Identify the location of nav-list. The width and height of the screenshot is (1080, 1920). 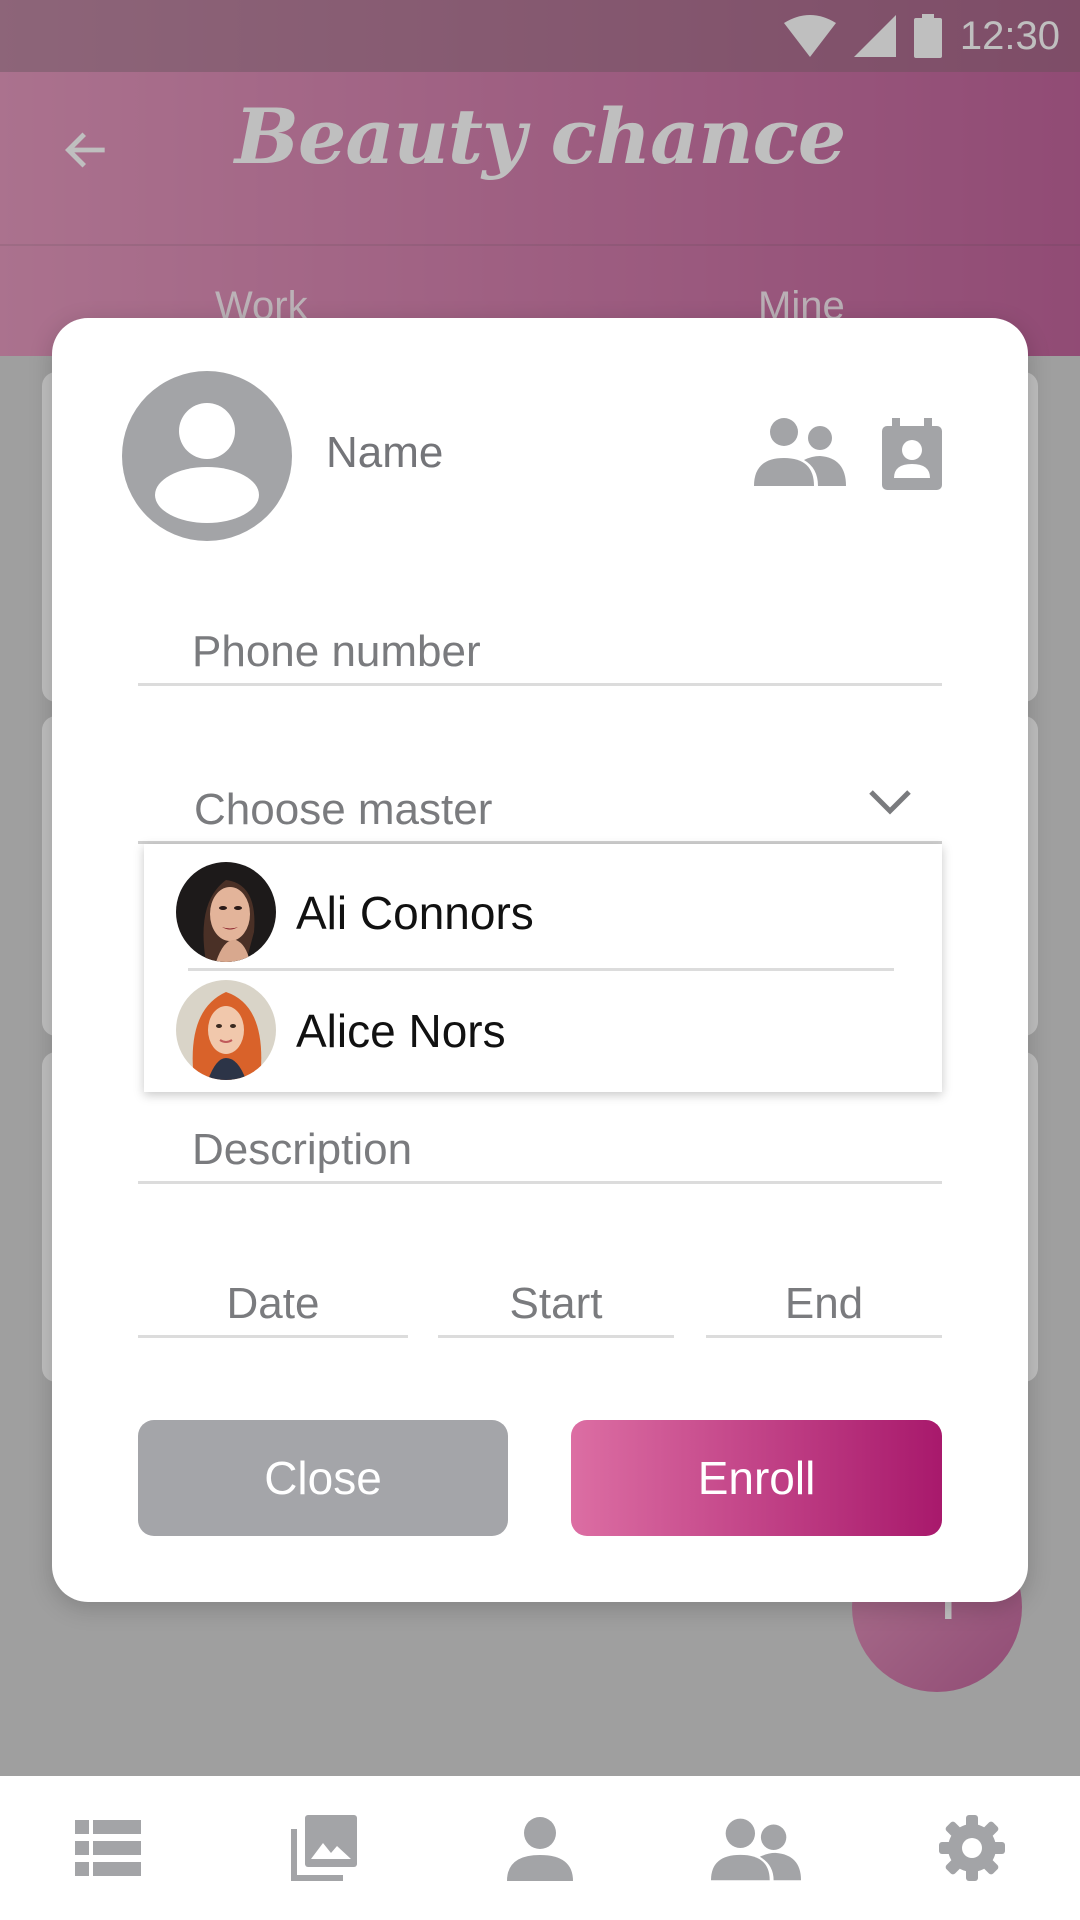
(108, 1848).